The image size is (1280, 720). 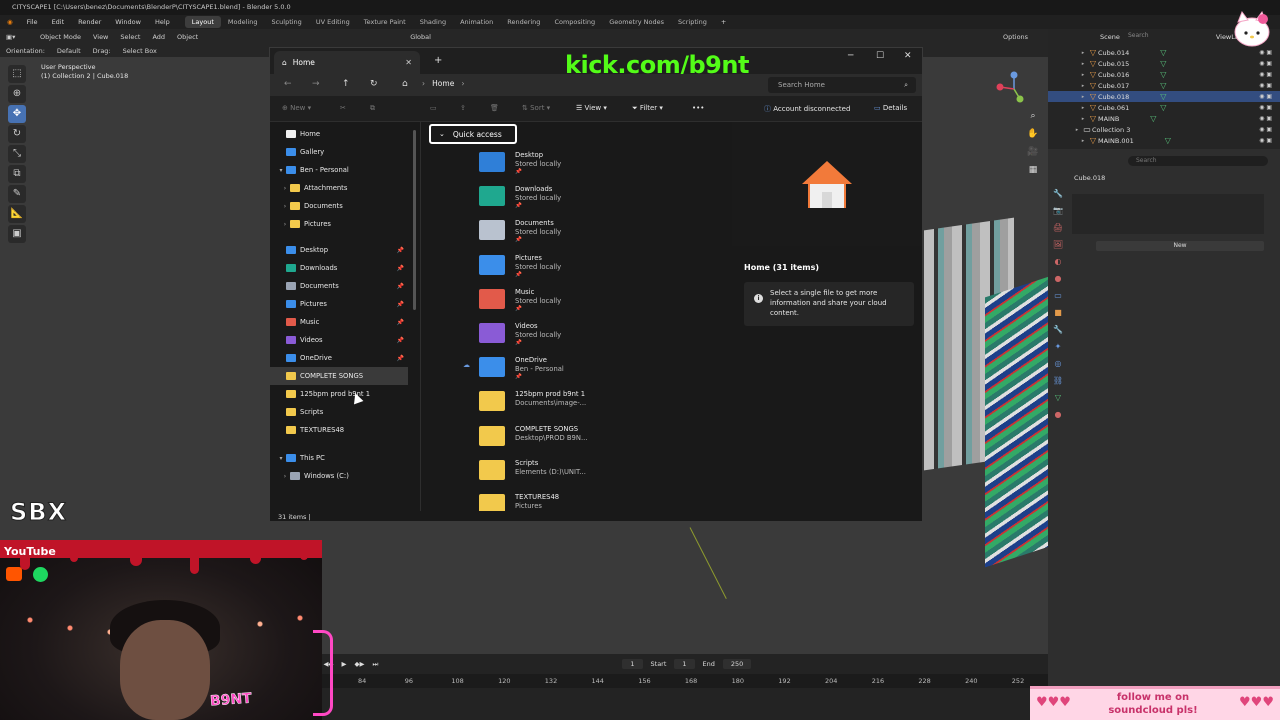 I want to click on delete-icon: 🗑, so click(x=494, y=108).